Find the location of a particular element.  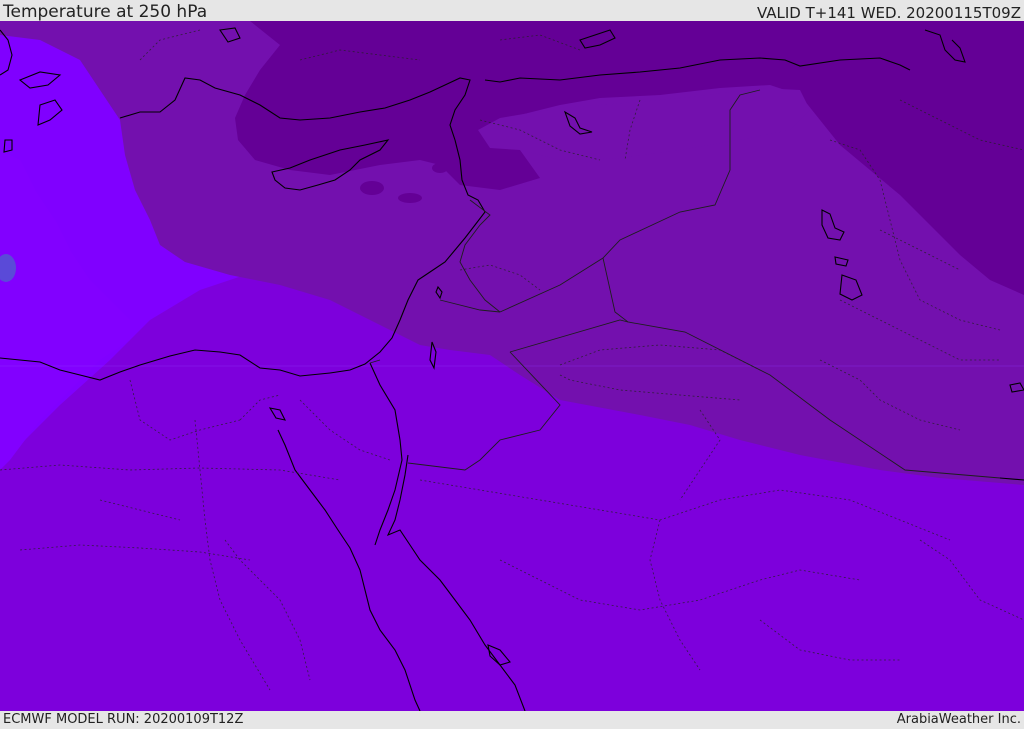

model-run-label: ECMWF MODEL RUN: 20200109T12Z is located at coordinates (123, 719).